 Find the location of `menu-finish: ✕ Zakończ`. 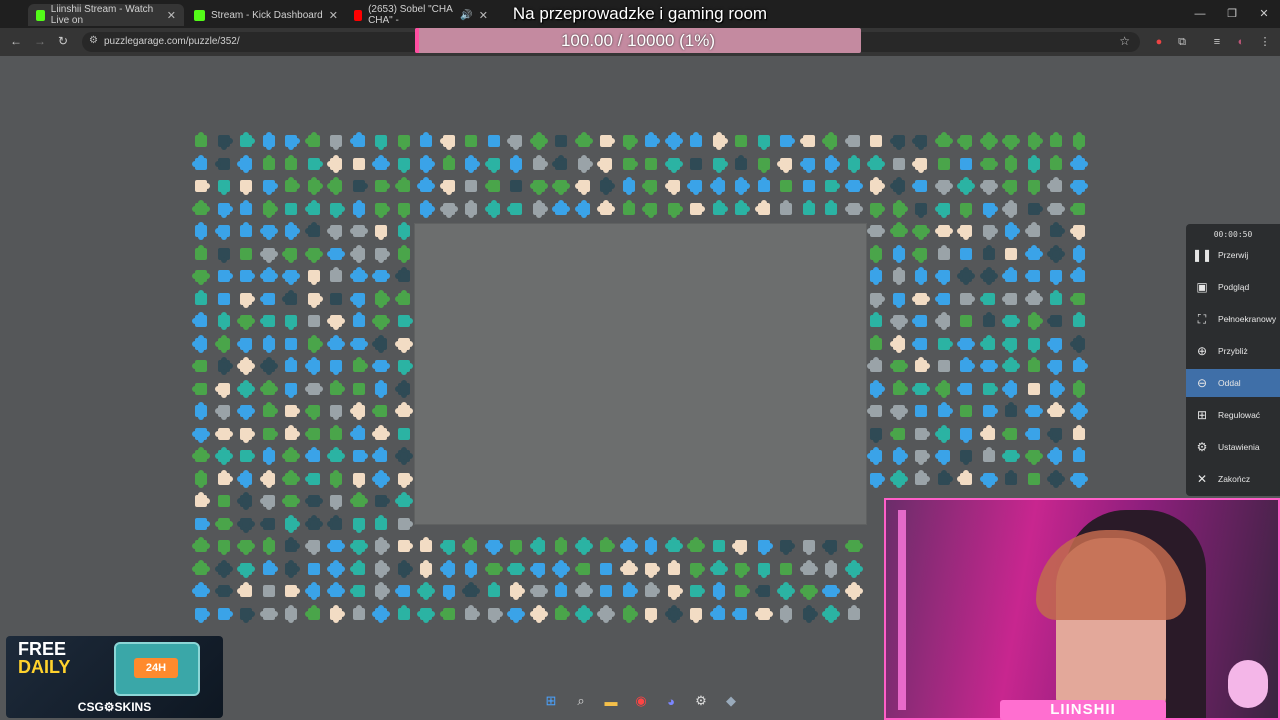

menu-finish: ✕ Zakończ is located at coordinates (1233, 479).